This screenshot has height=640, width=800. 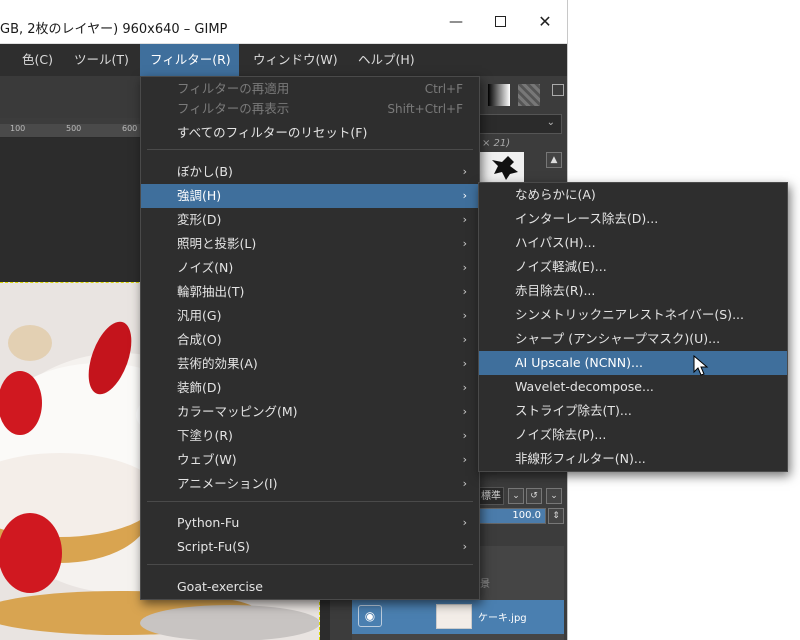 I want to click on menu-item-map: カラーマッピング(M) ›, so click(x=310, y=412).